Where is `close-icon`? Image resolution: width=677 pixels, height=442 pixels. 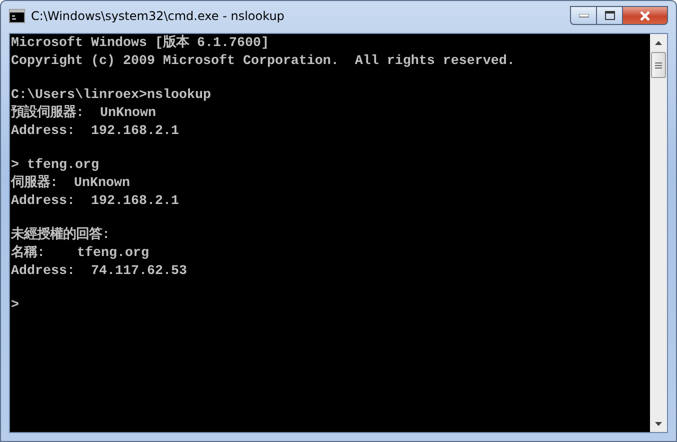 close-icon is located at coordinates (645, 15).